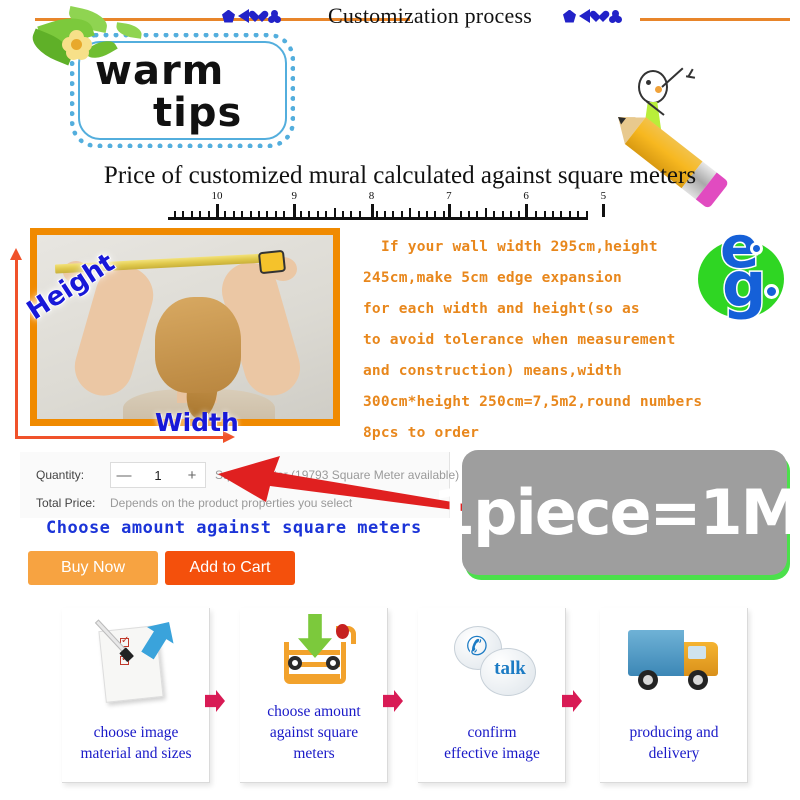  What do you see at coordinates (230, 568) in the screenshot?
I see `add-to-cart-button: Add to Cart` at bounding box center [230, 568].